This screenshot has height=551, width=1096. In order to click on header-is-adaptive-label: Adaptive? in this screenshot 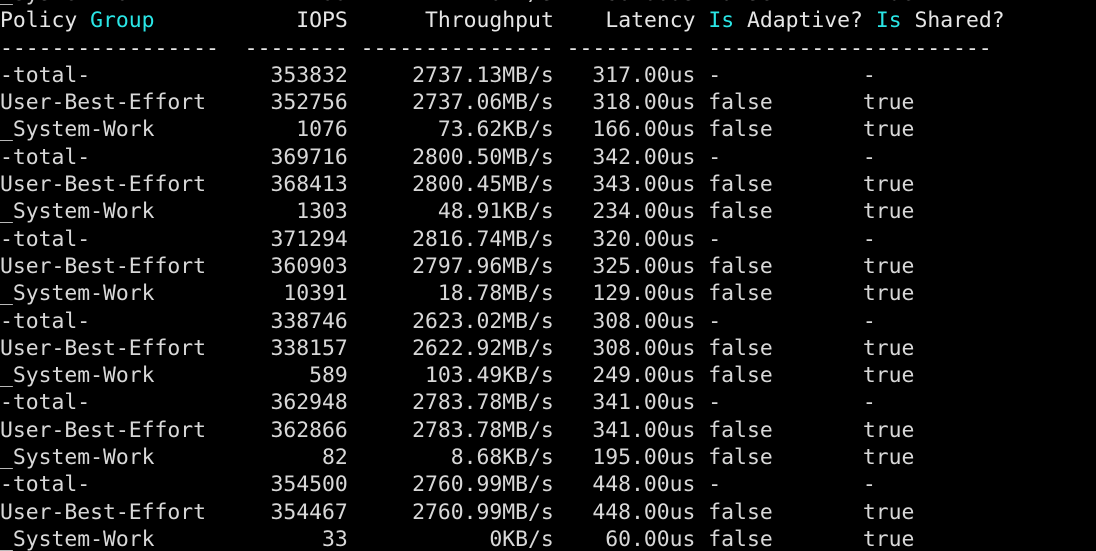, I will do `click(798, 21)`.